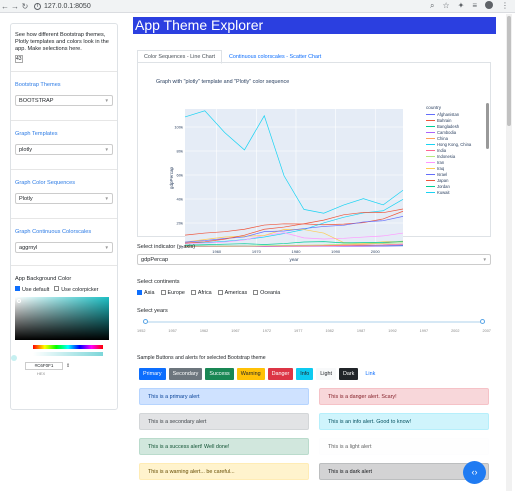  Describe the element at coordinates (43, 279) in the screenshot. I see `bg-label: App Background Color` at that location.